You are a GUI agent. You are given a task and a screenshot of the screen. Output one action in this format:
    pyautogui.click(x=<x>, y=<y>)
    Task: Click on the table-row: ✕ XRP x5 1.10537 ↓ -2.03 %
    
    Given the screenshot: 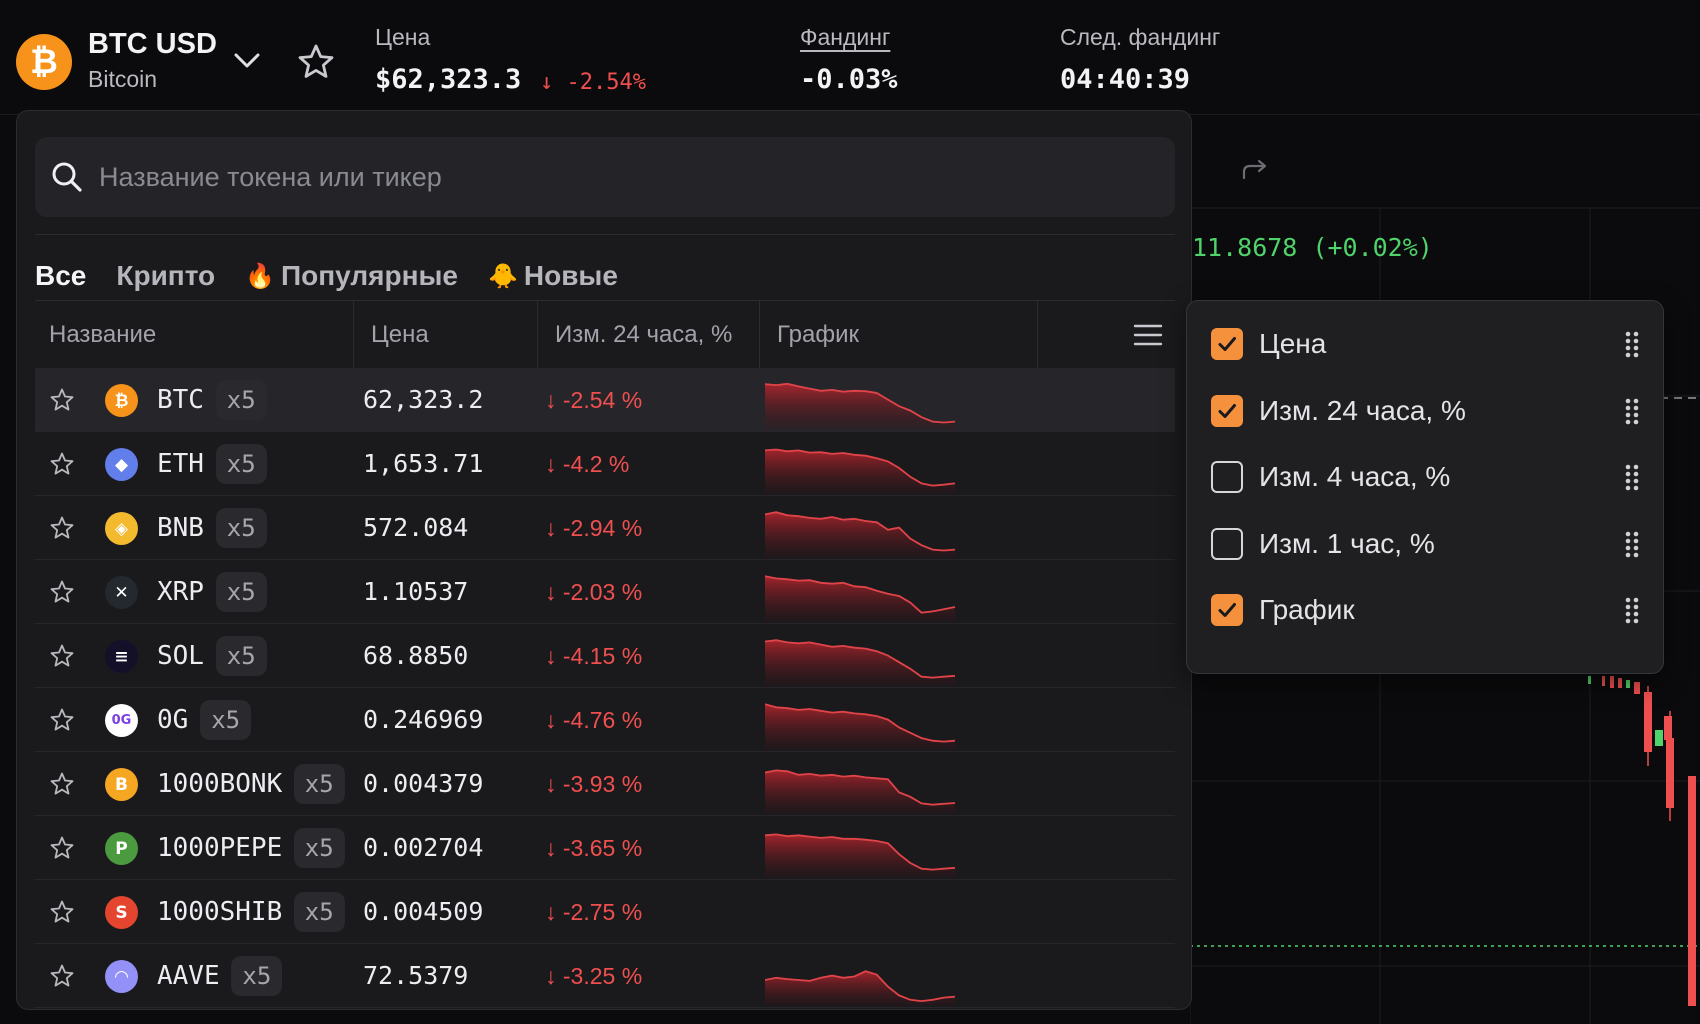 What is the action you would take?
    pyautogui.click(x=605, y=592)
    